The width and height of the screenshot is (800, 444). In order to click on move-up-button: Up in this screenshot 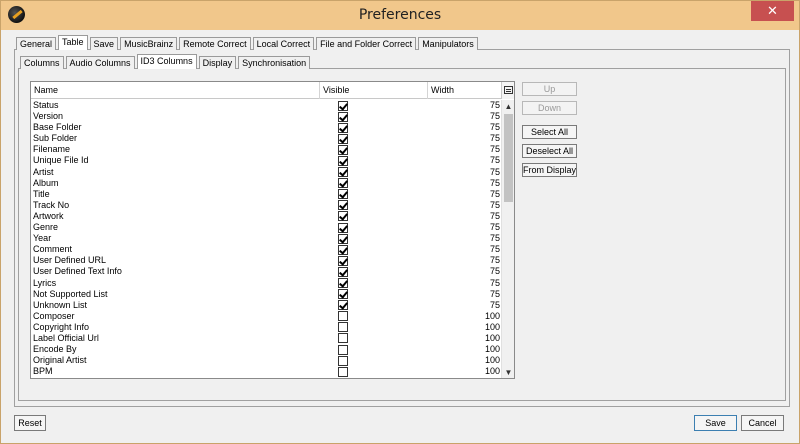, I will do `click(549, 89)`.